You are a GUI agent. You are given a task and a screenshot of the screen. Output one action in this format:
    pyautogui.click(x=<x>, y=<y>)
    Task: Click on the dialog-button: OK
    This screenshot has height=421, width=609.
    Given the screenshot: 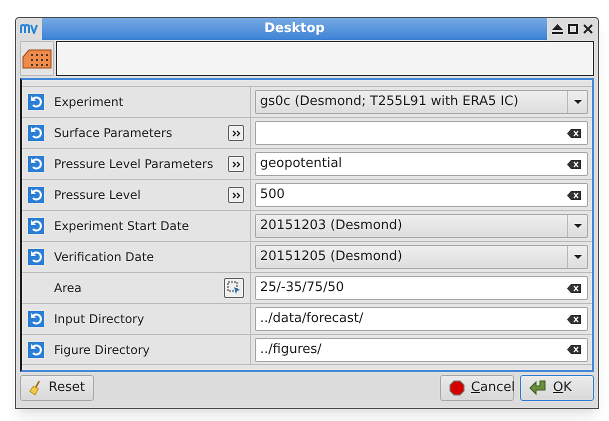 What is the action you would take?
    pyautogui.click(x=557, y=388)
    